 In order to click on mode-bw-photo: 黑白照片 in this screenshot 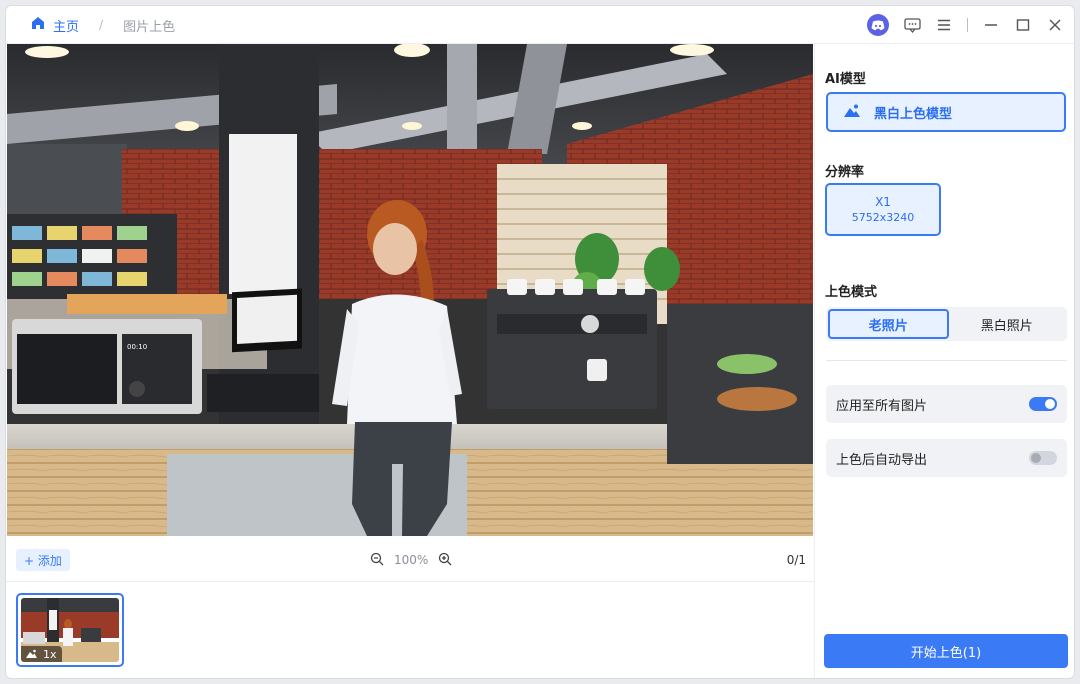, I will do `click(1007, 324)`.